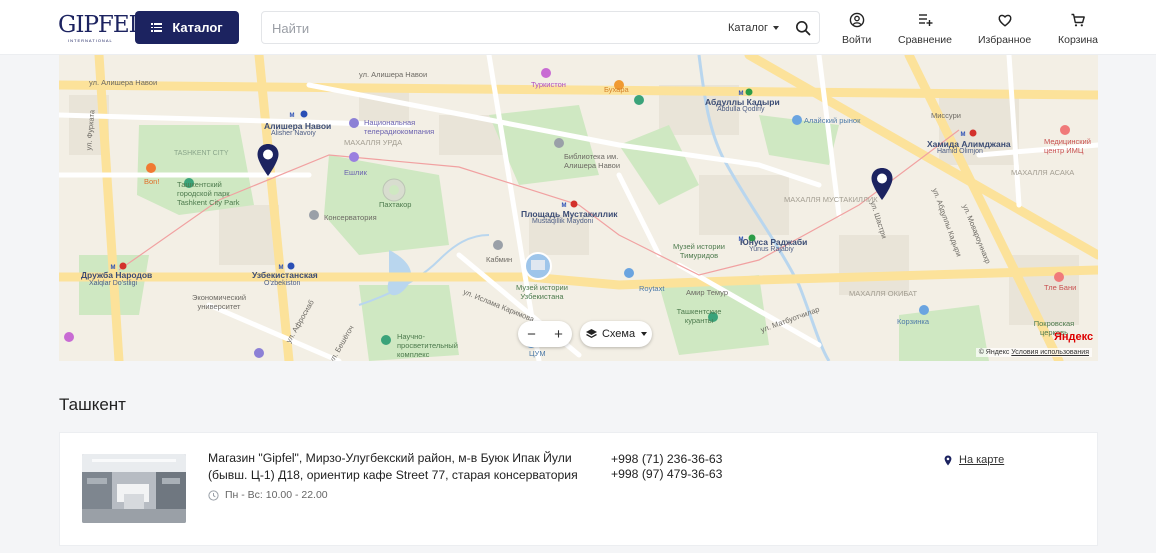 Image resolution: width=1156 pixels, height=553 pixels. I want to click on map-label: Медицинский центр ИМЦ, so click(1067, 146).